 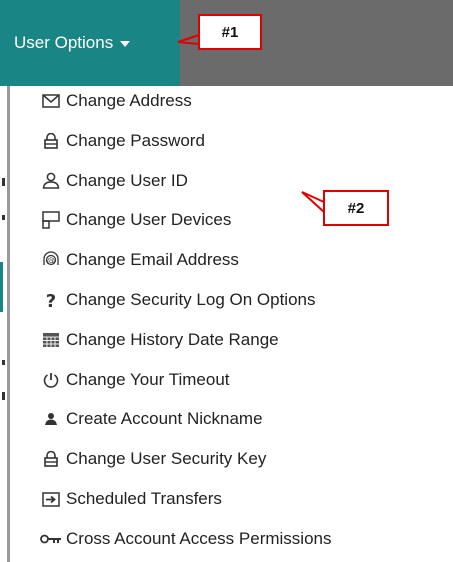 What do you see at coordinates (51, 181) in the screenshot?
I see `user-icon` at bounding box center [51, 181].